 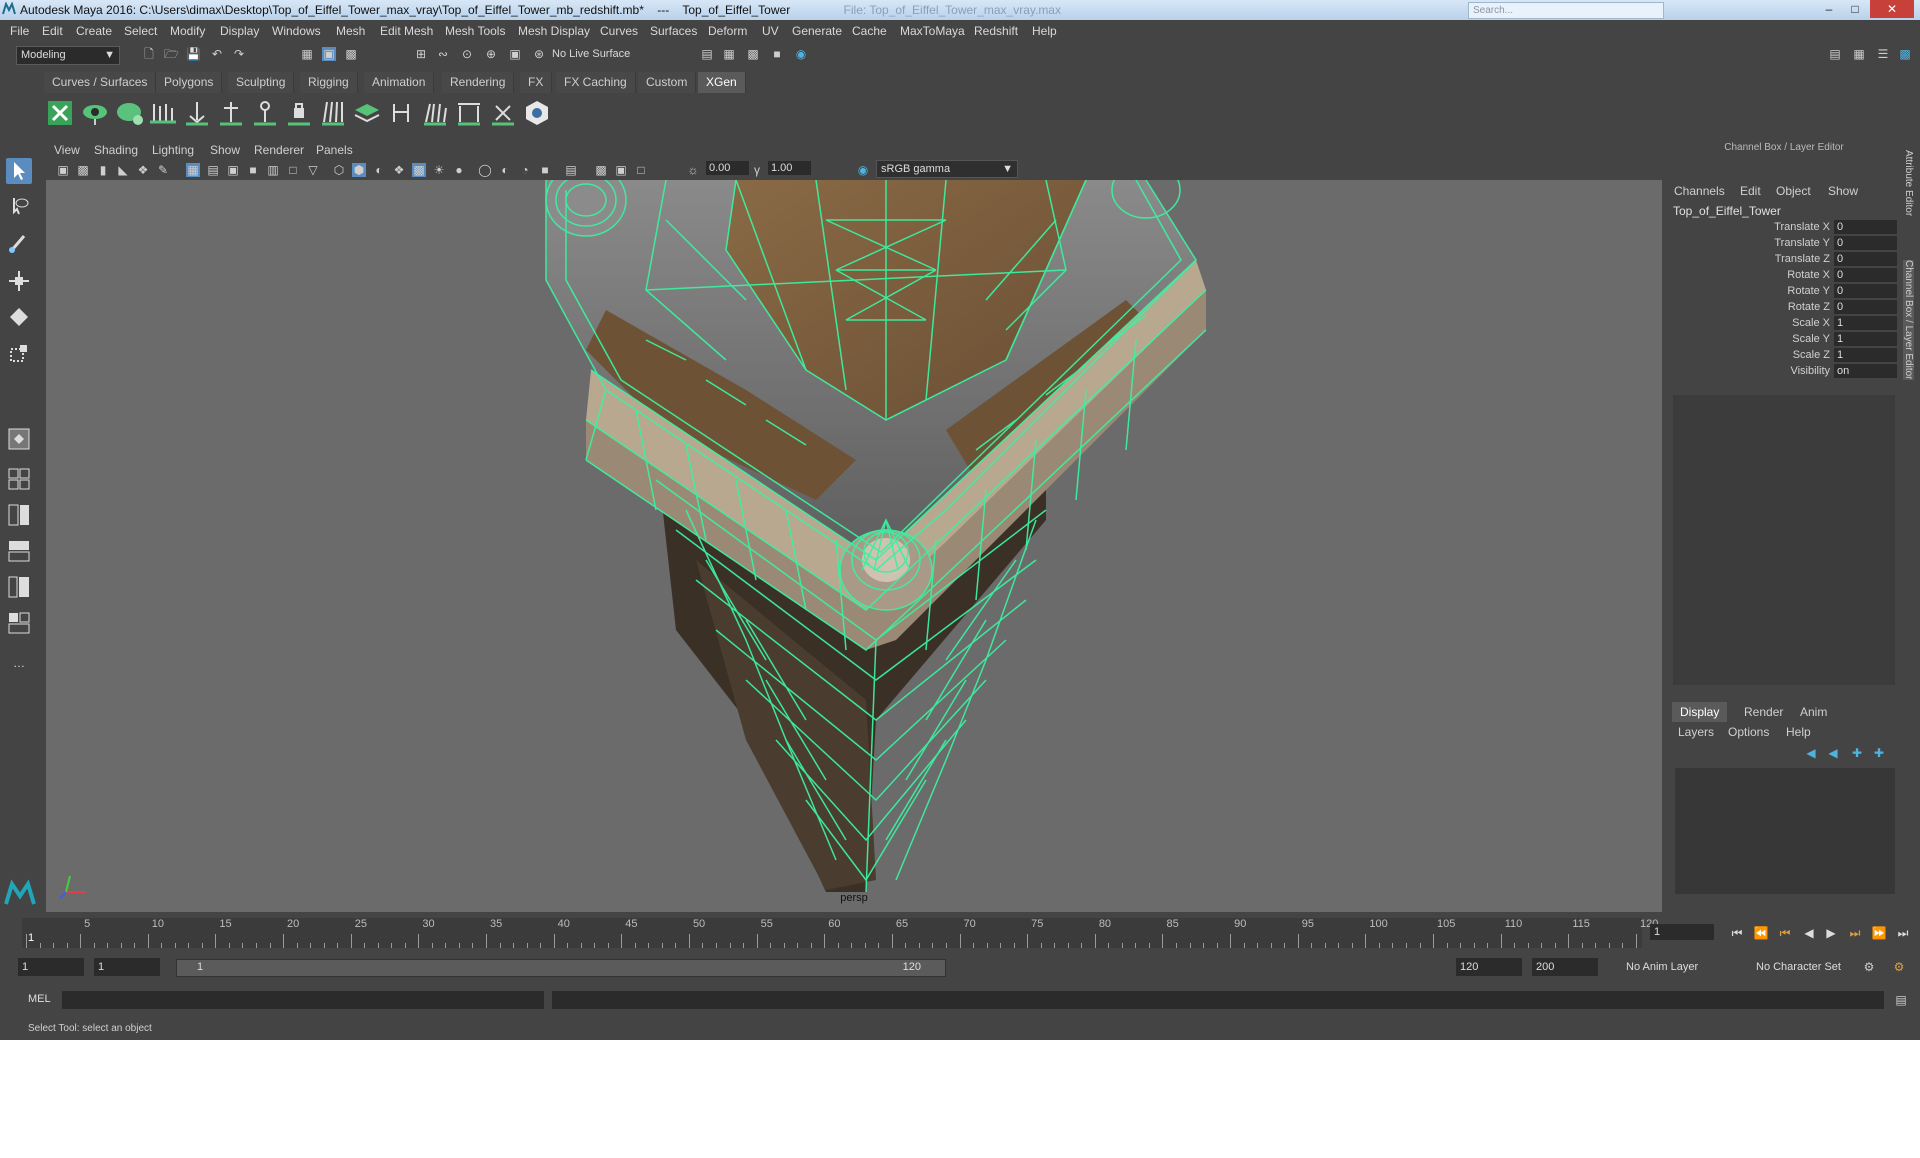 I want to click on textured-icon: ▩, so click(x=419, y=170).